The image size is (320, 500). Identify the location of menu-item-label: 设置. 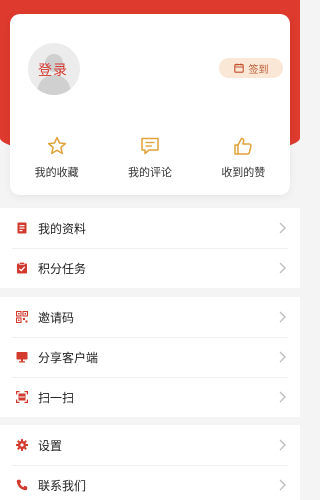
(50, 445).